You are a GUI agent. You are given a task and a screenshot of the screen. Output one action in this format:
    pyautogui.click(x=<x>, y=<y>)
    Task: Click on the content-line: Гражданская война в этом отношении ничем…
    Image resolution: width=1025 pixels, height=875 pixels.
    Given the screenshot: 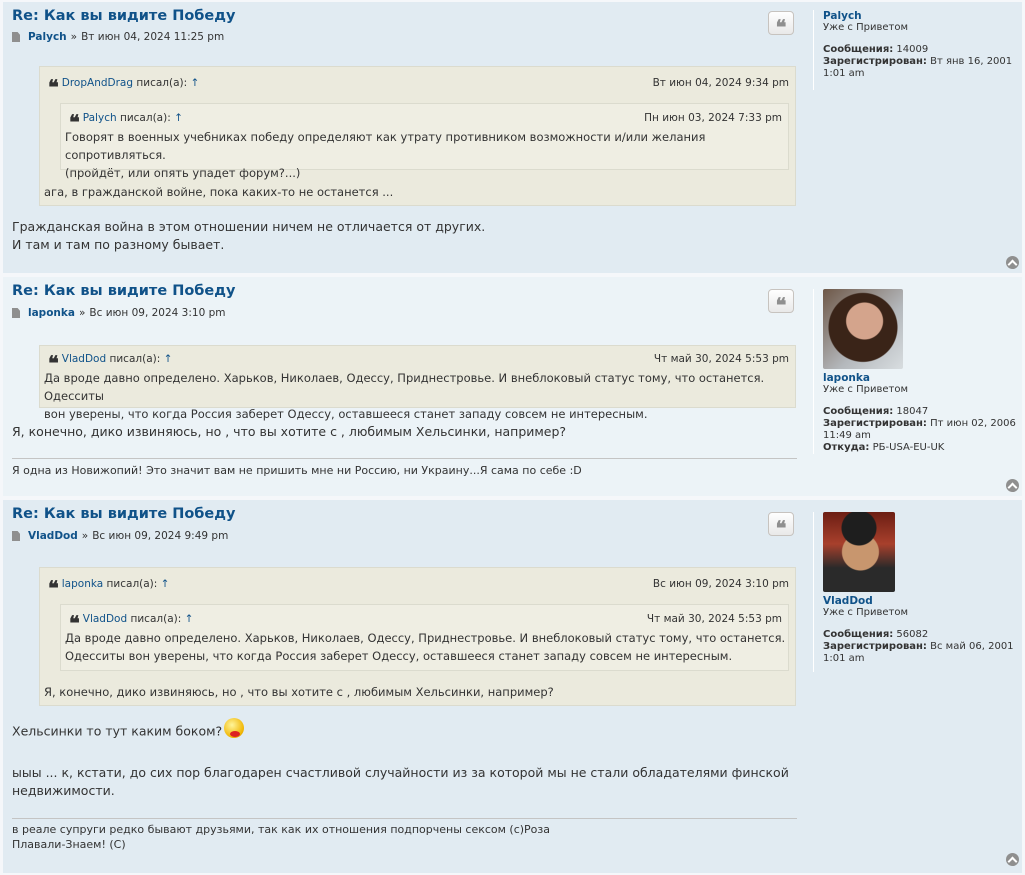 What is the action you would take?
    pyautogui.click(x=249, y=226)
    